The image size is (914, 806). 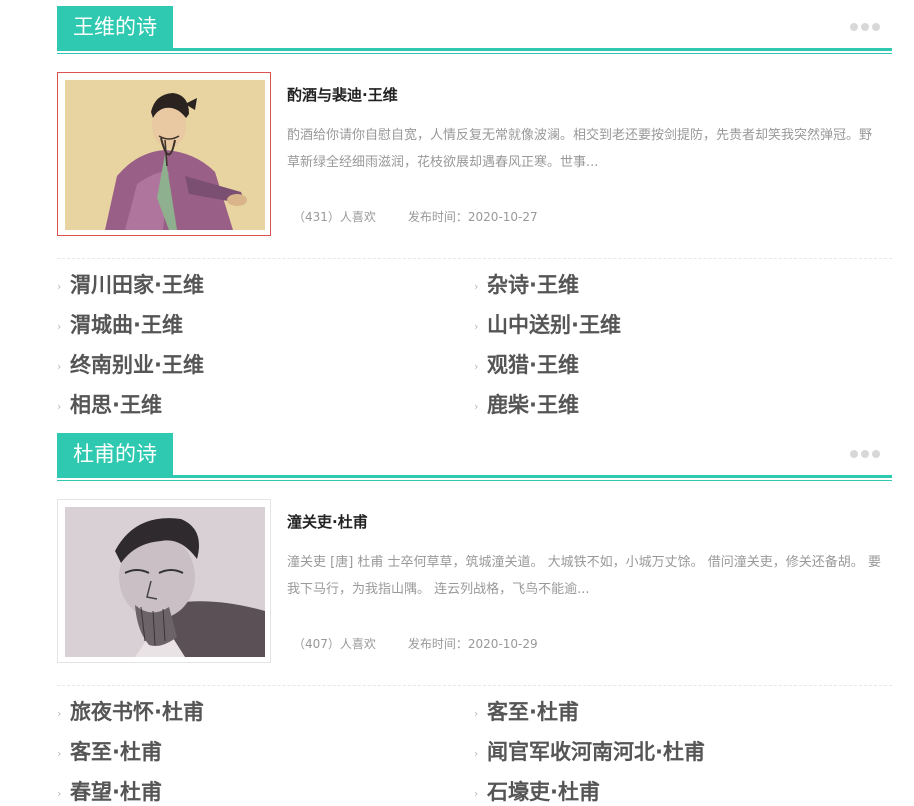 I want to click on poem-link: › 鹿柴·王维, so click(x=526, y=404).